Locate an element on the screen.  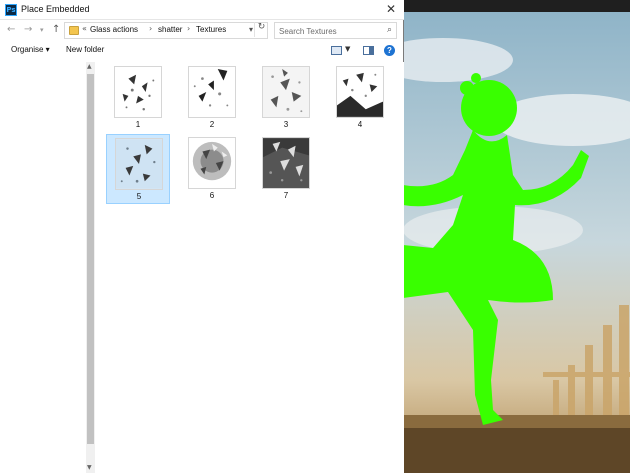
file-item-7: 7 is located at coordinates (286, 169).